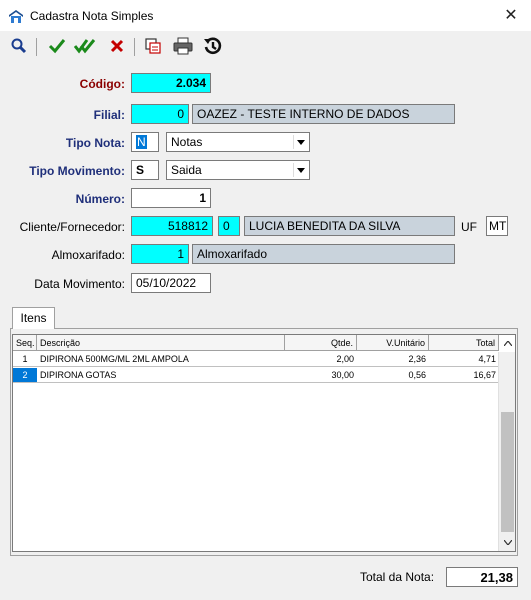  I want to click on filial-name-field: OAZEZ - TESTE INTERNO DE DADOS, so click(323, 114).